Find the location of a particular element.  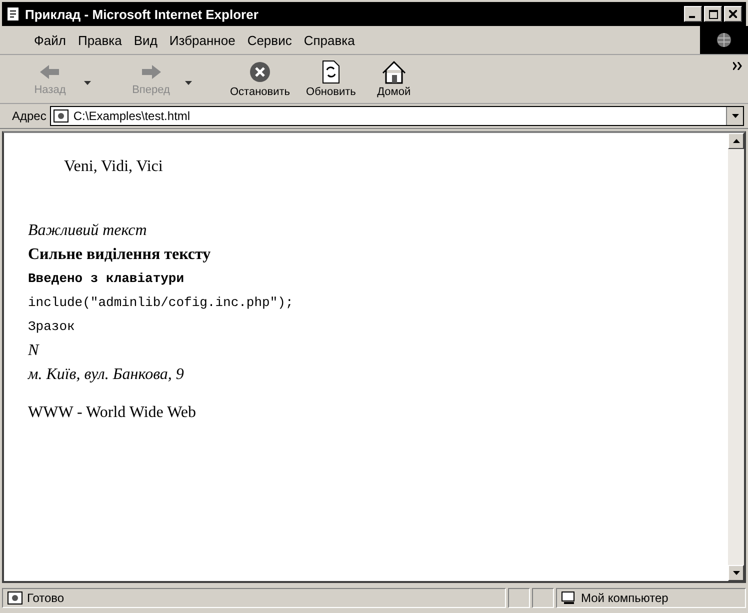

window-title: Приклад - Microsoft Internet Explorer is located at coordinates (142, 14).